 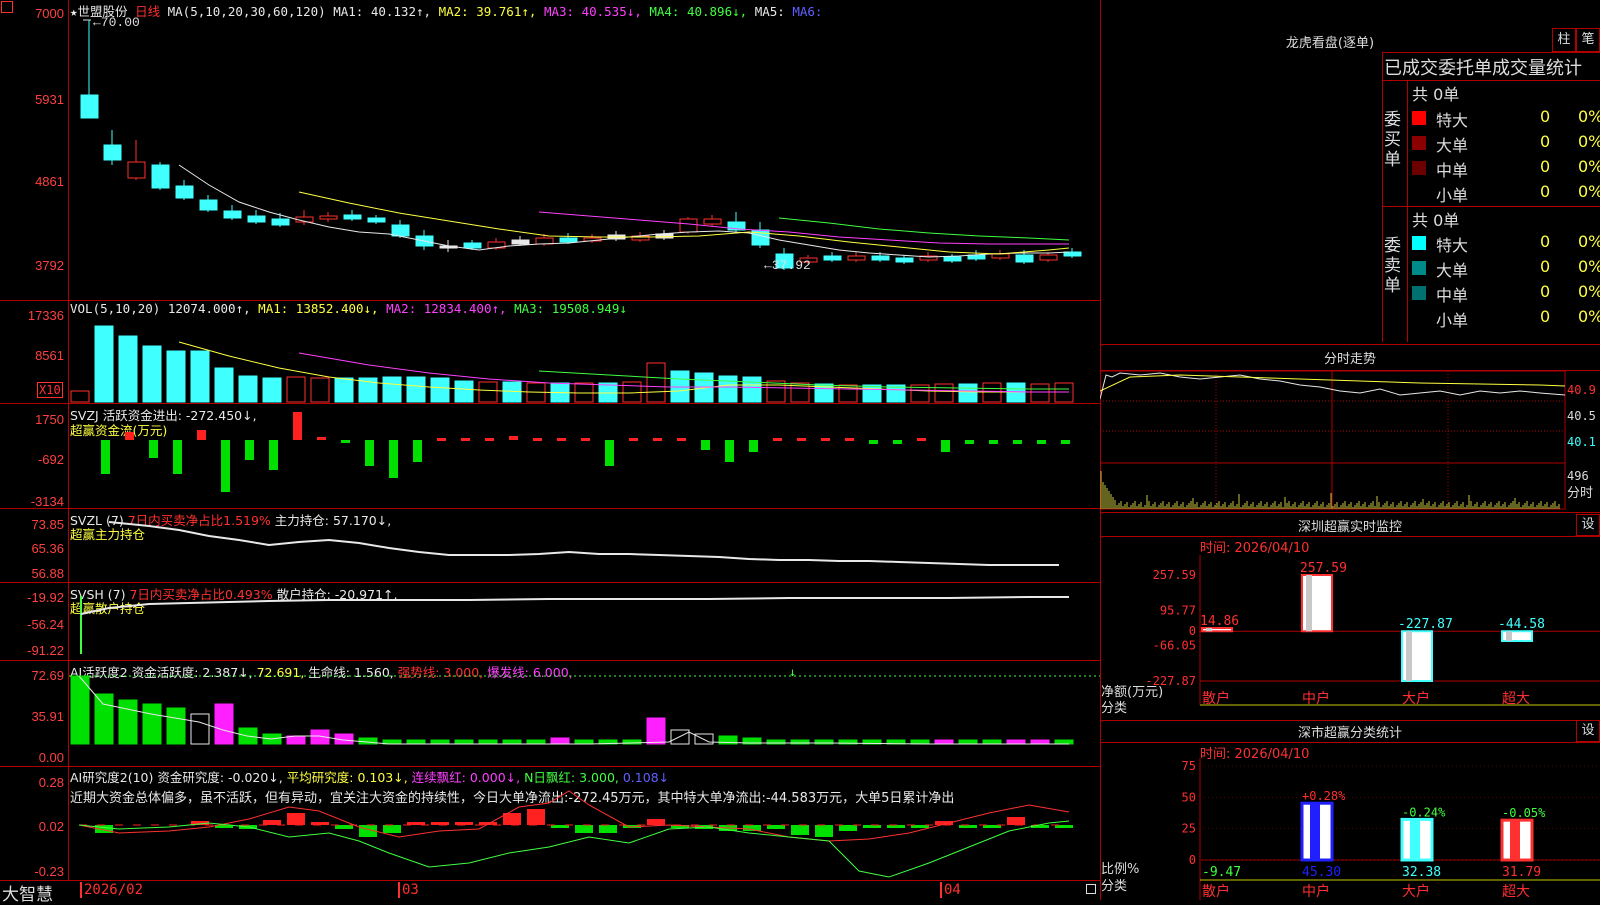 I want to click on kline-y-top: 7000, so click(x=49, y=13).